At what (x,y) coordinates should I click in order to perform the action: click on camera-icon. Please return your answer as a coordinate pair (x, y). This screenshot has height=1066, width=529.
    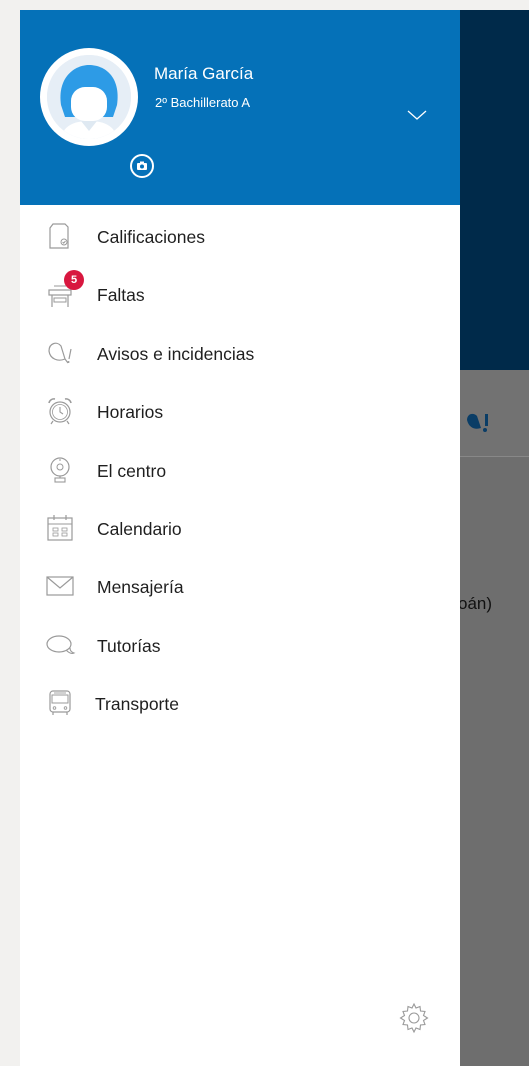
    Looking at the image, I should click on (142, 166).